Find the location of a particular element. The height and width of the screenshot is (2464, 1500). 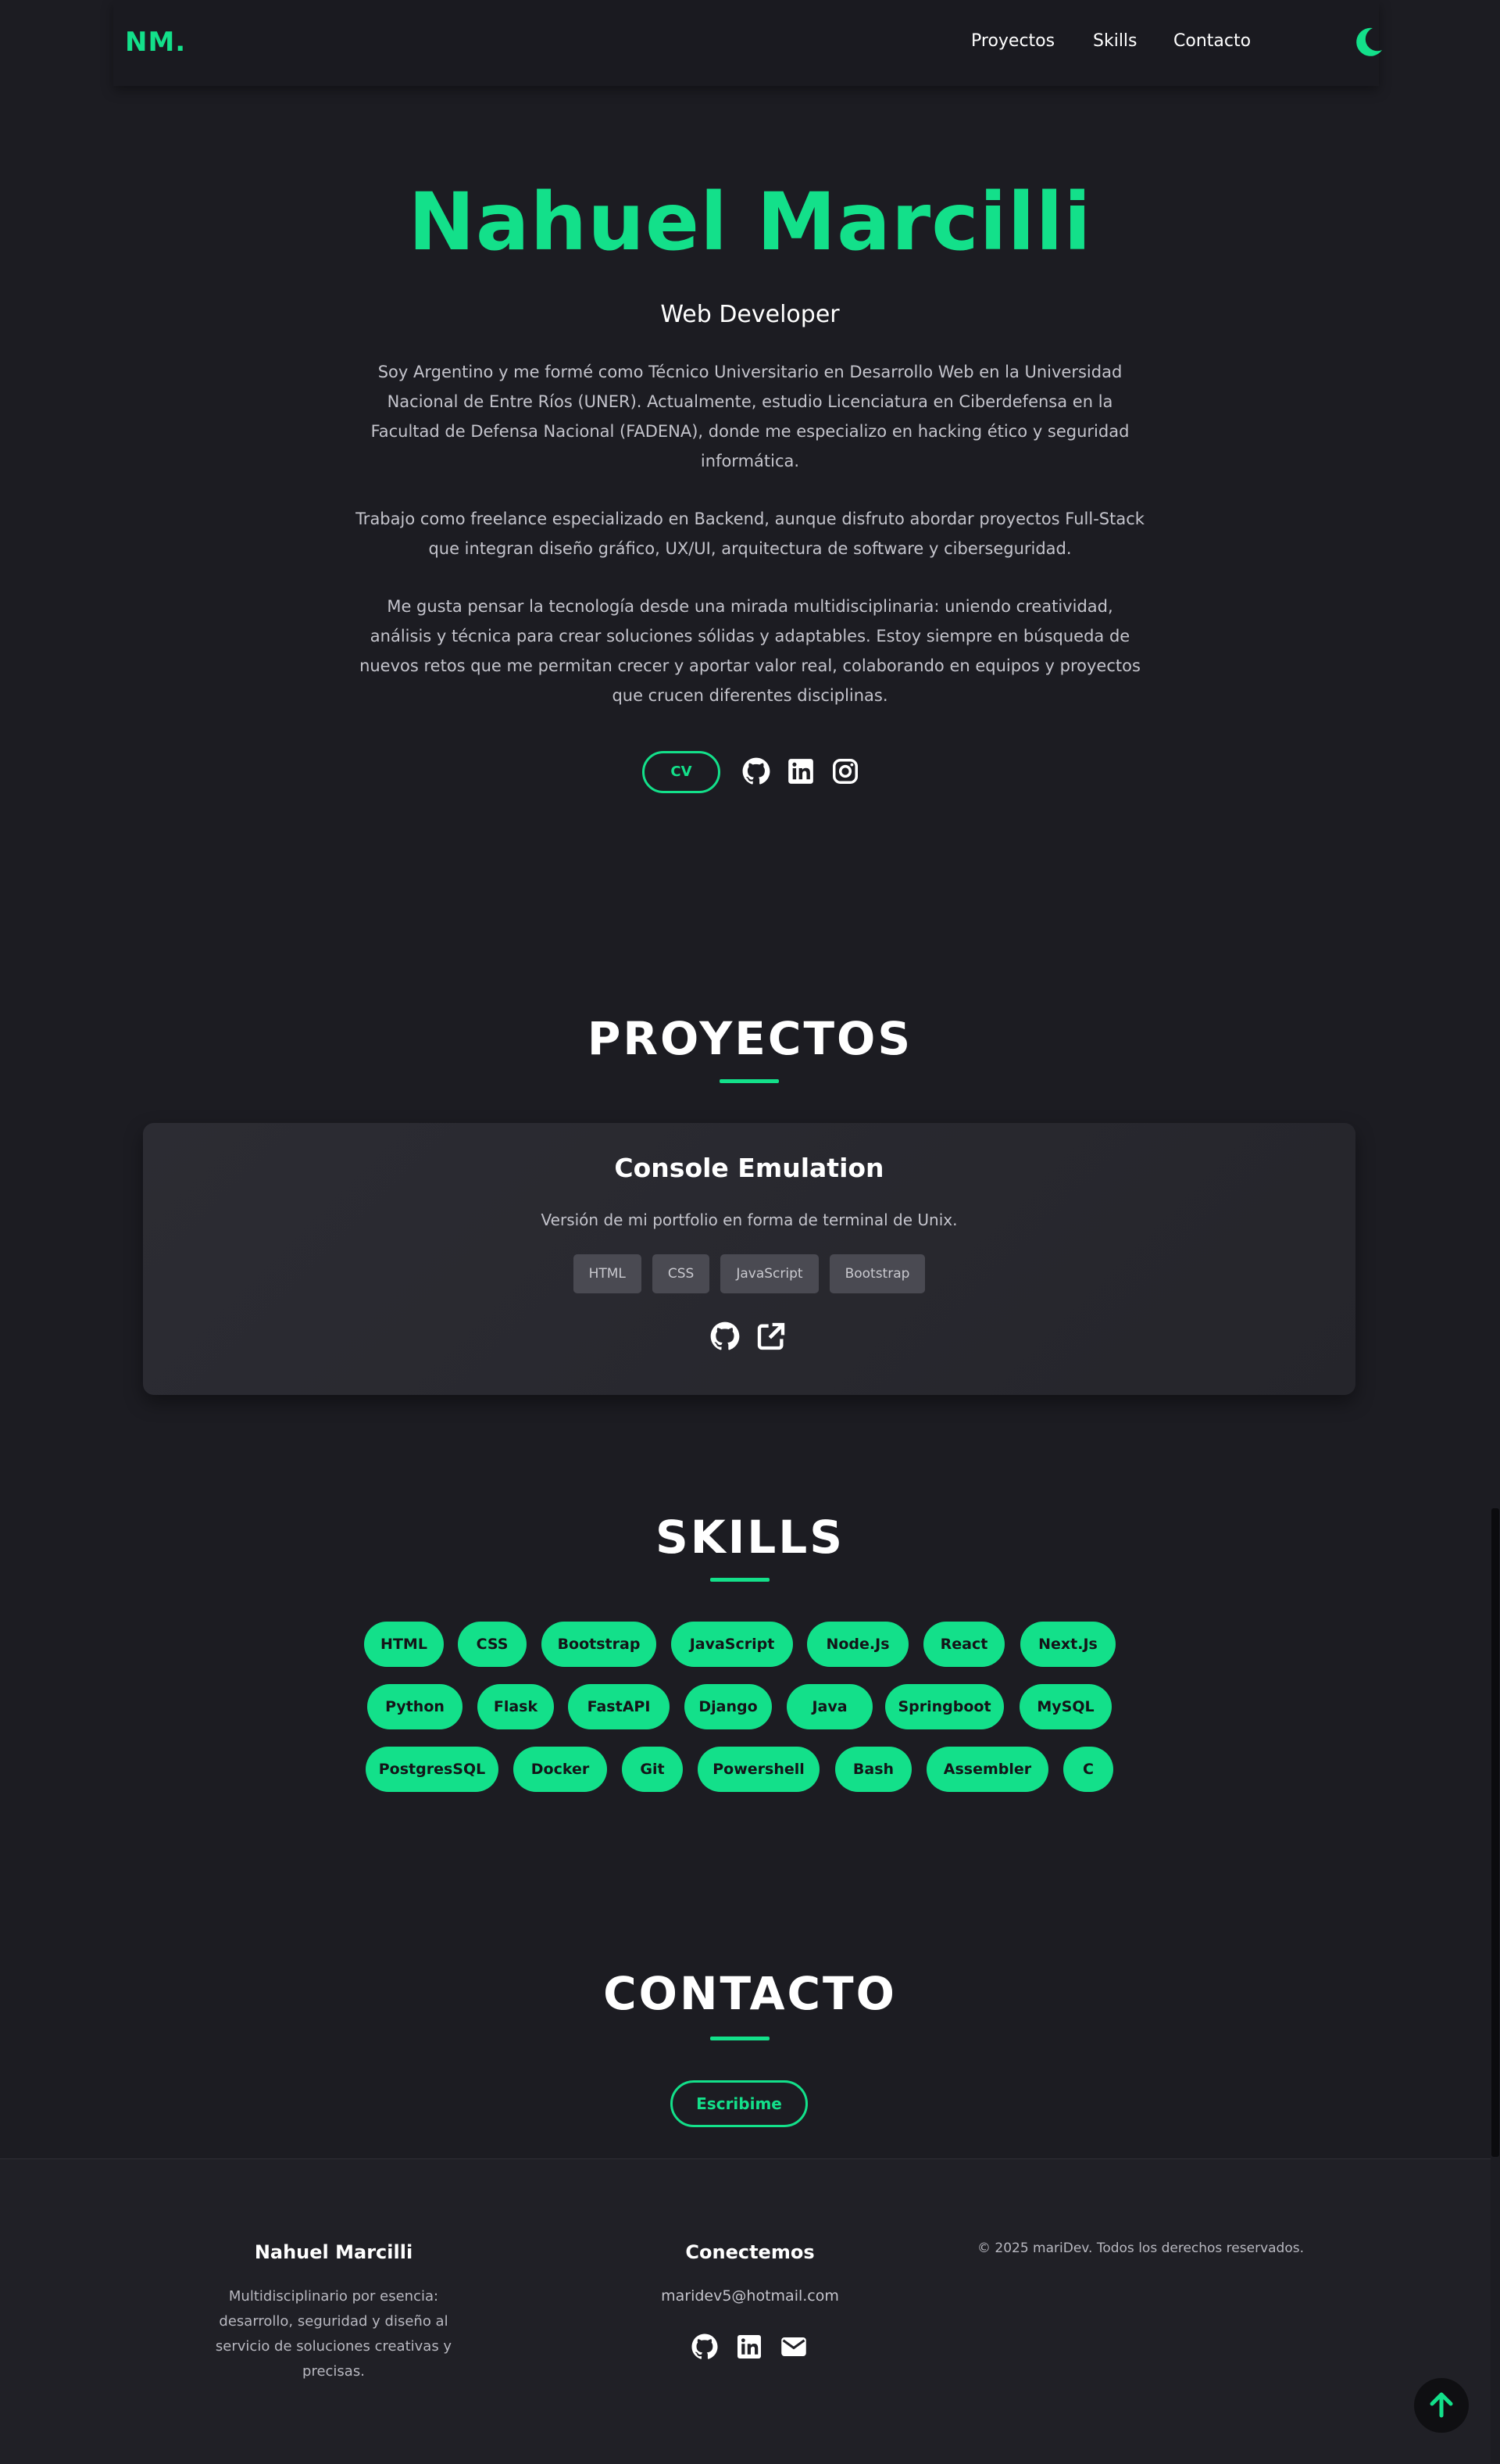

instagram-icon is located at coordinates (845, 771).